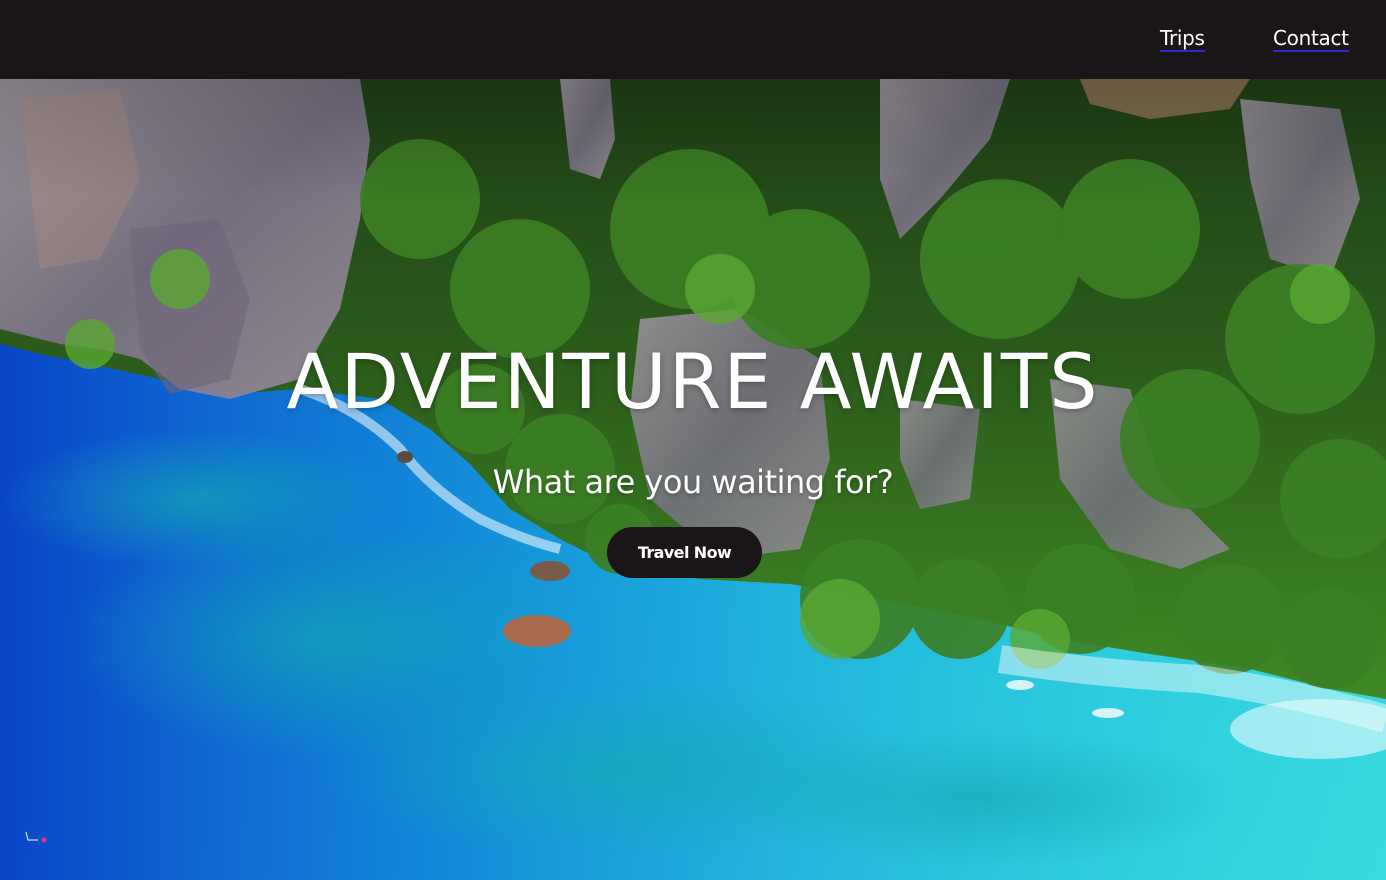 This screenshot has width=1386, height=880. Describe the element at coordinates (36, 837) in the screenshot. I see `corner-marker-icon` at that location.